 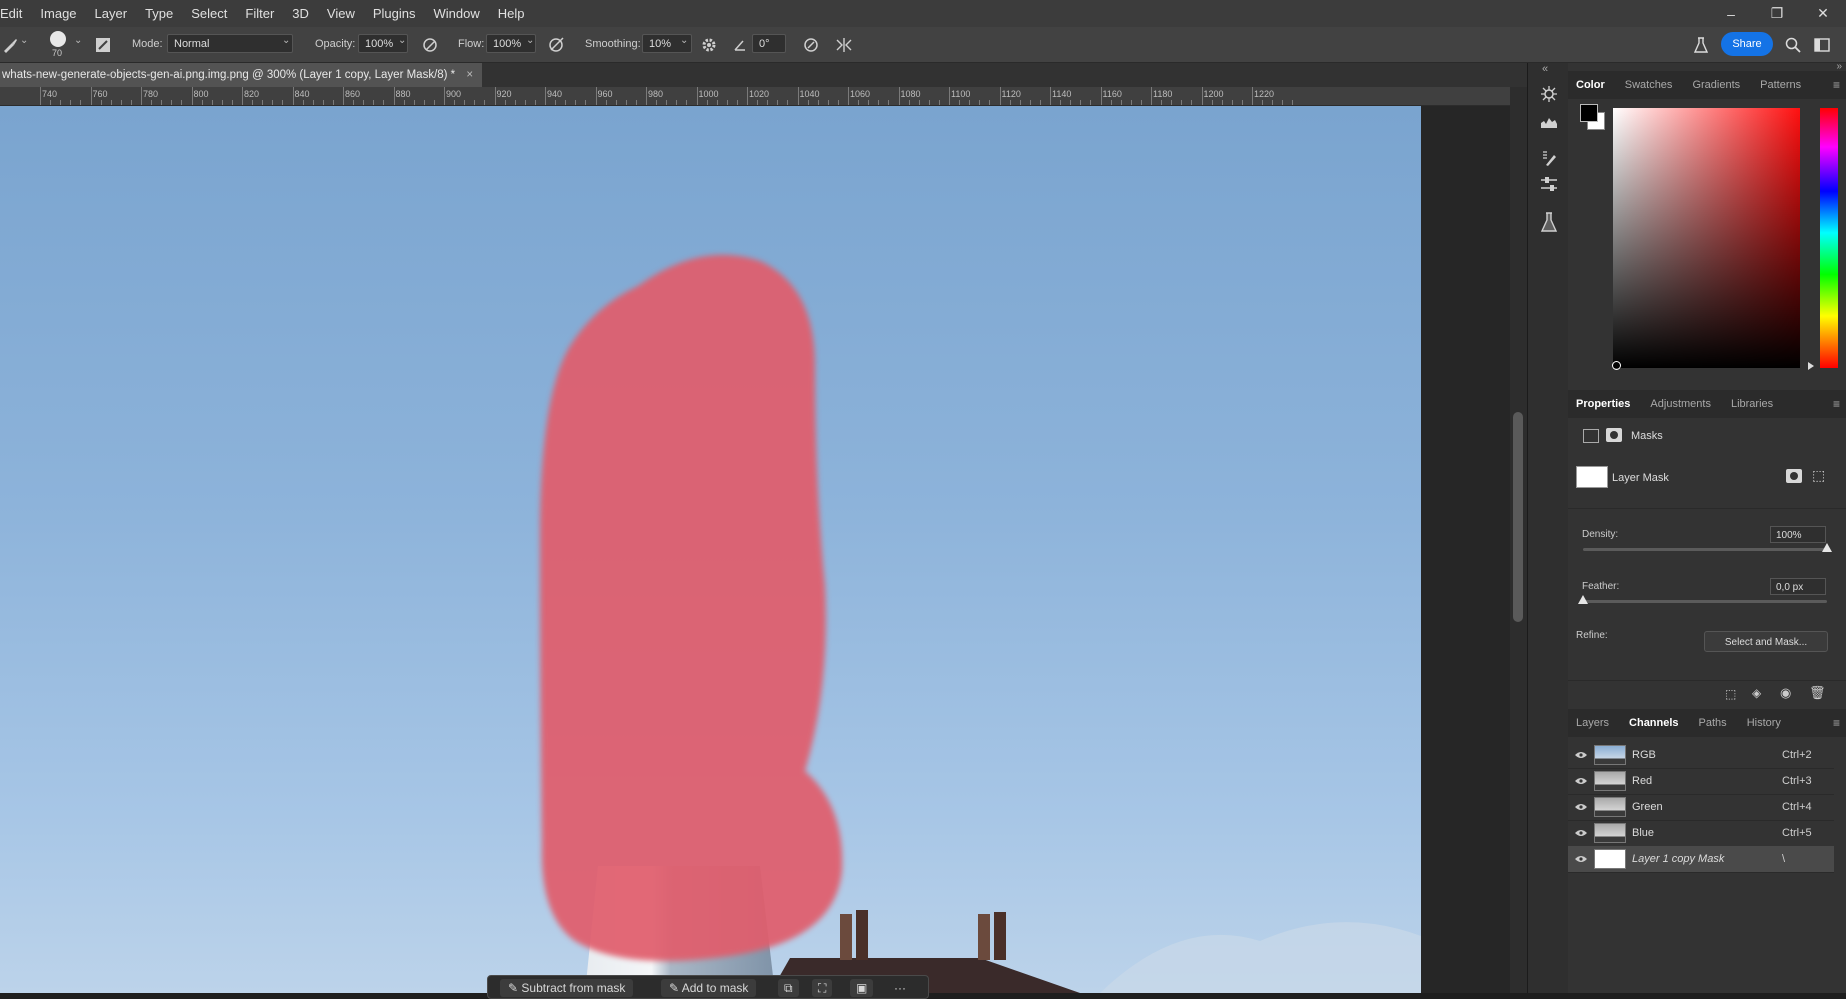 What do you see at coordinates (341, 13) in the screenshot?
I see `menu-view: View` at bounding box center [341, 13].